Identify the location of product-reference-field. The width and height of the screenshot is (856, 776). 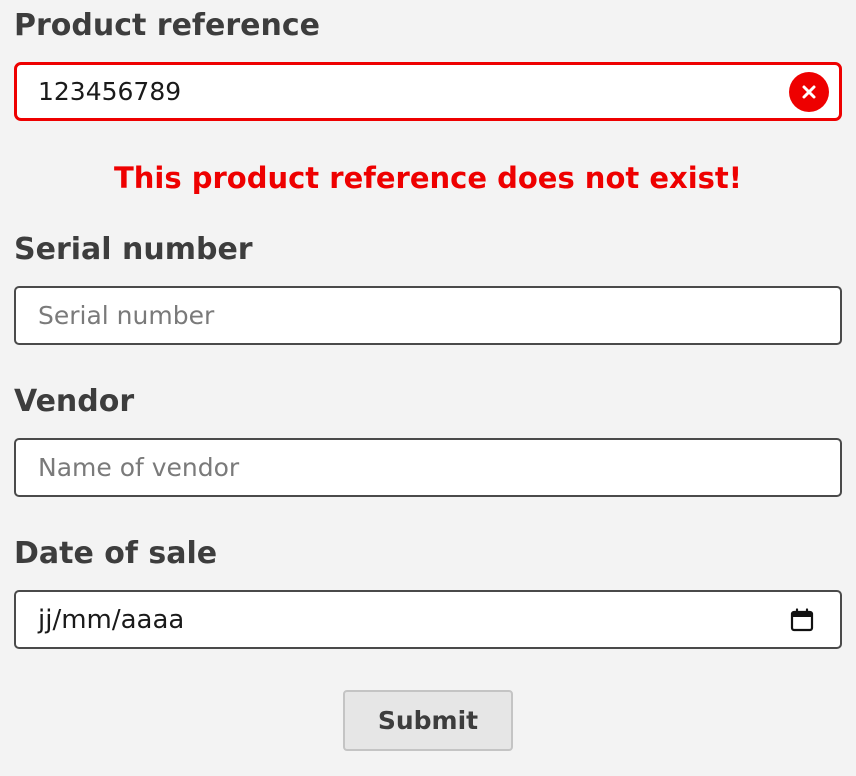
(428, 91).